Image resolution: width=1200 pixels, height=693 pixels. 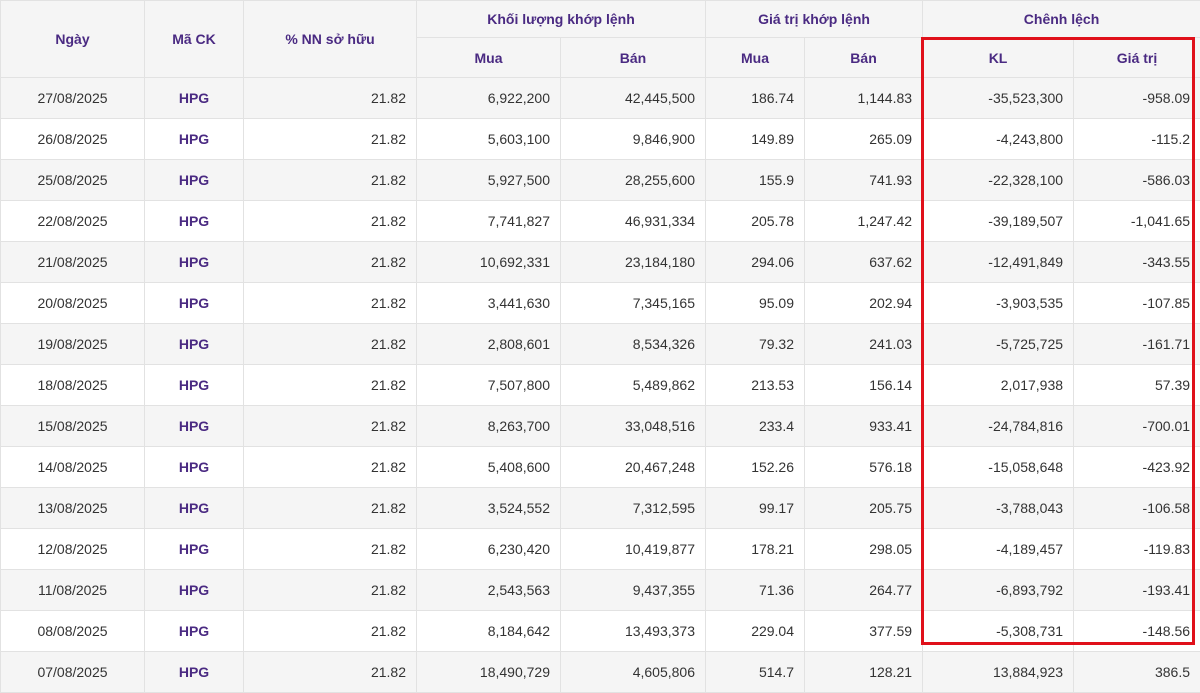 What do you see at coordinates (330, 39) in the screenshot?
I see `header-foreign-ownership: % NN sở hữu` at bounding box center [330, 39].